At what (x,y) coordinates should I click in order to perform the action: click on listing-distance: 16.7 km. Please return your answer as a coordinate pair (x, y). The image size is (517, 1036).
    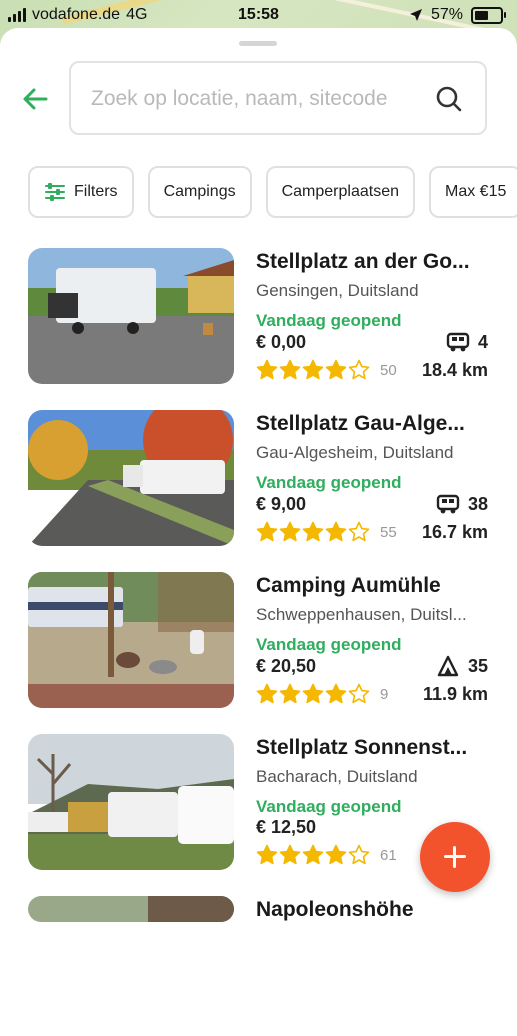
    Looking at the image, I should click on (454, 531).